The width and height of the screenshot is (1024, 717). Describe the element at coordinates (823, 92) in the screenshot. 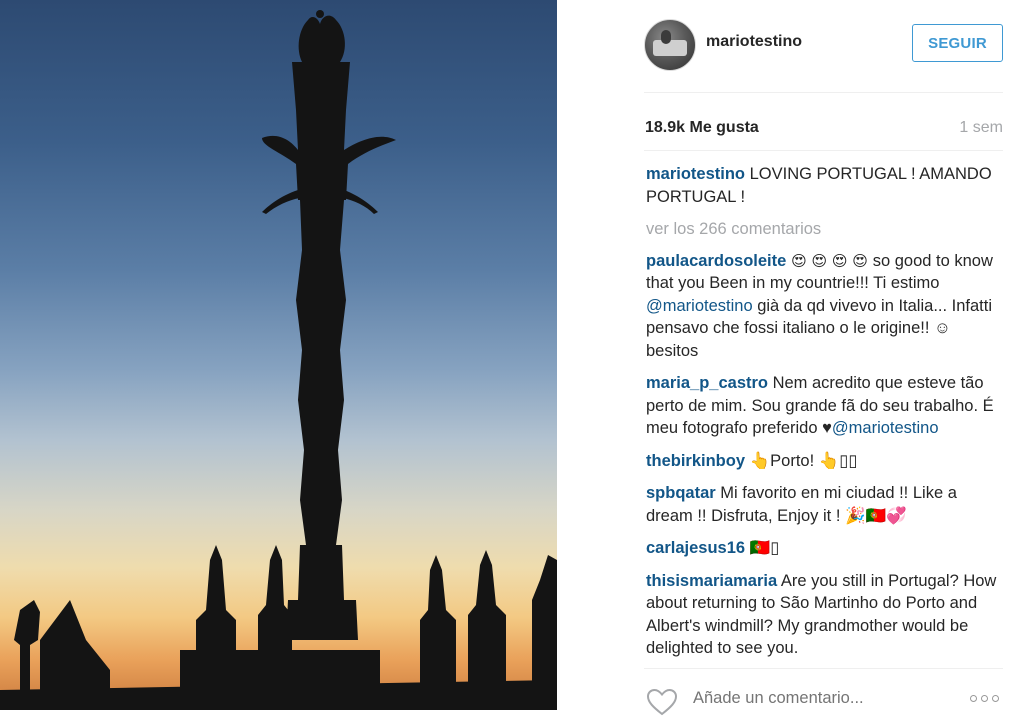

I see `header-divider` at that location.